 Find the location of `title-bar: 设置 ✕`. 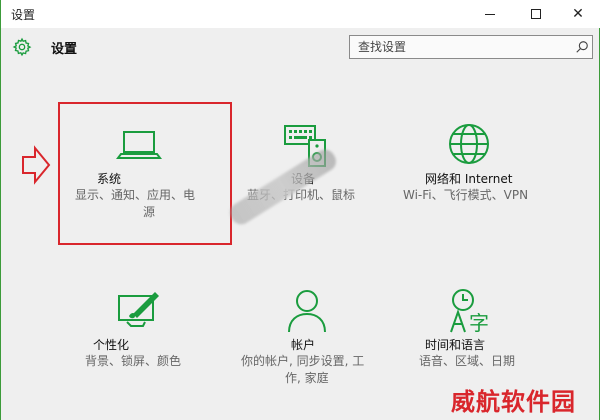

title-bar: 设置 ✕ is located at coordinates (300, 14).